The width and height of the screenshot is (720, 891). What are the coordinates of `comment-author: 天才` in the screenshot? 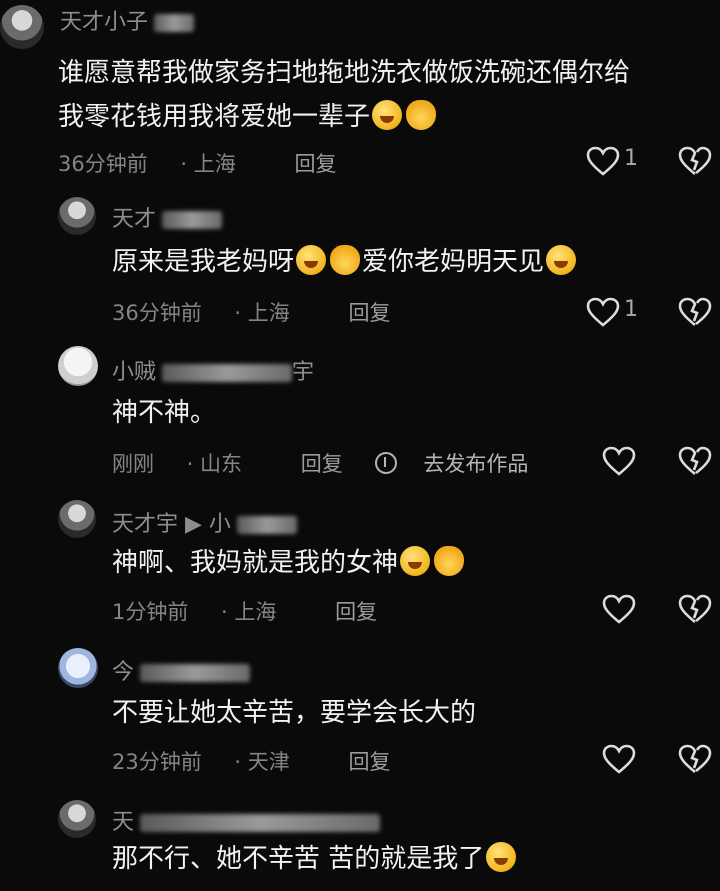 It's located at (167, 217).